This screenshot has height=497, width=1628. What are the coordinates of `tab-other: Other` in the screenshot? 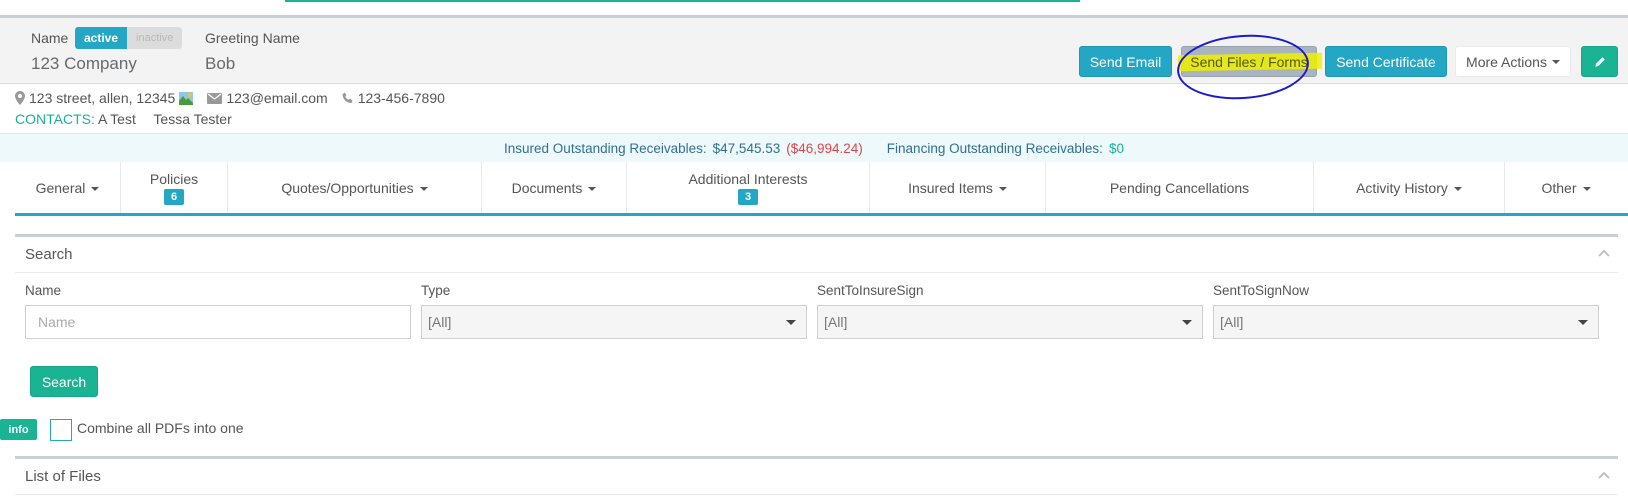 It's located at (1566, 187).